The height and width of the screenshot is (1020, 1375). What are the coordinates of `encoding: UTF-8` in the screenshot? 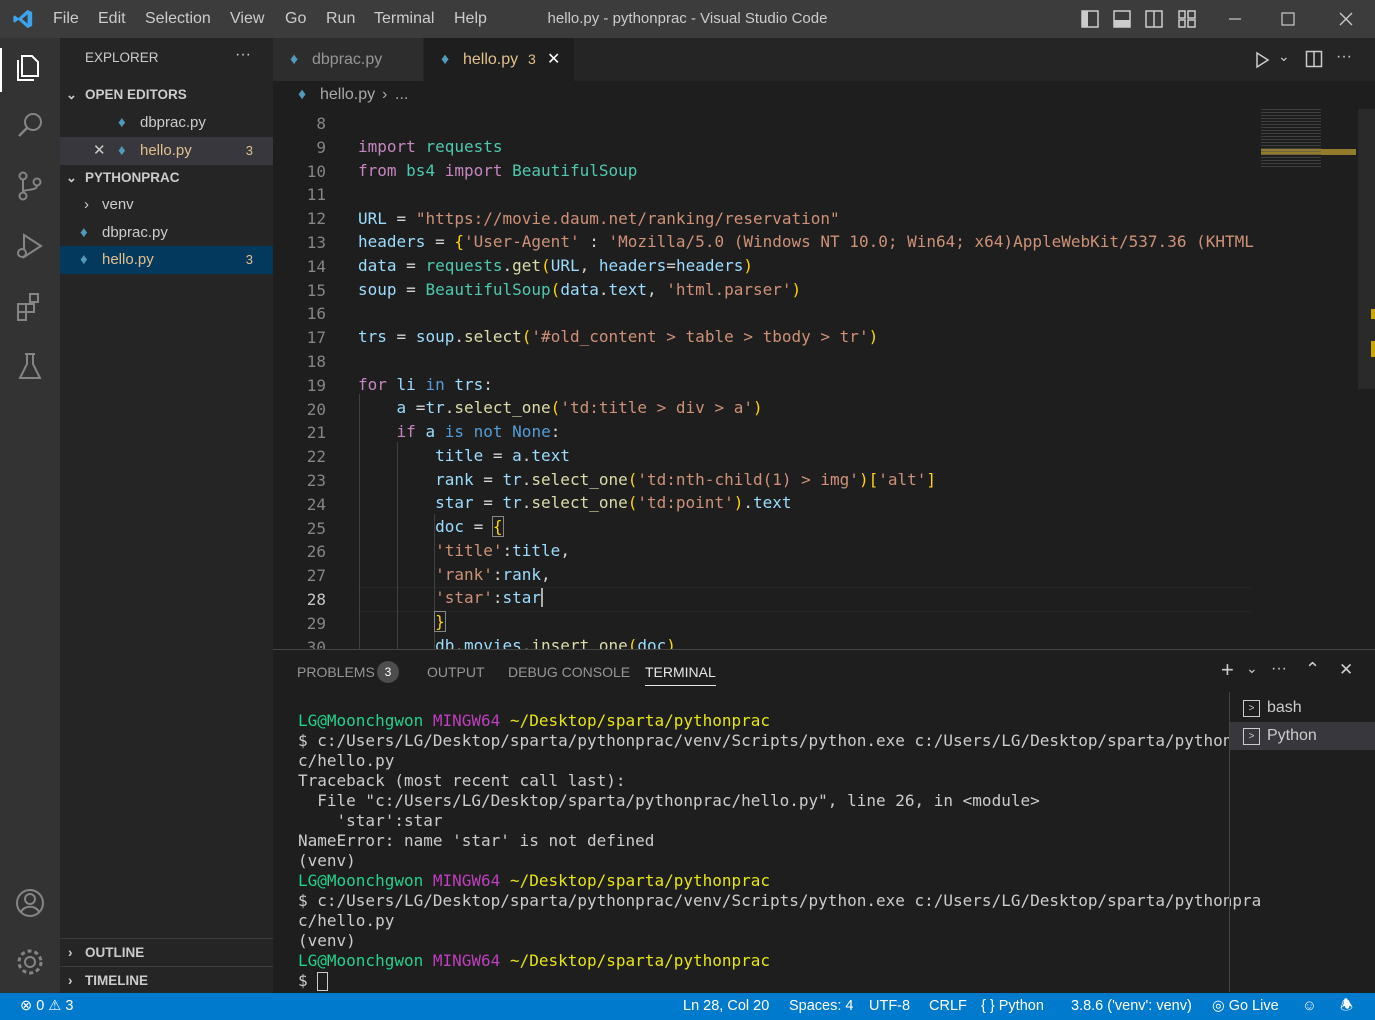 It's located at (889, 1006).